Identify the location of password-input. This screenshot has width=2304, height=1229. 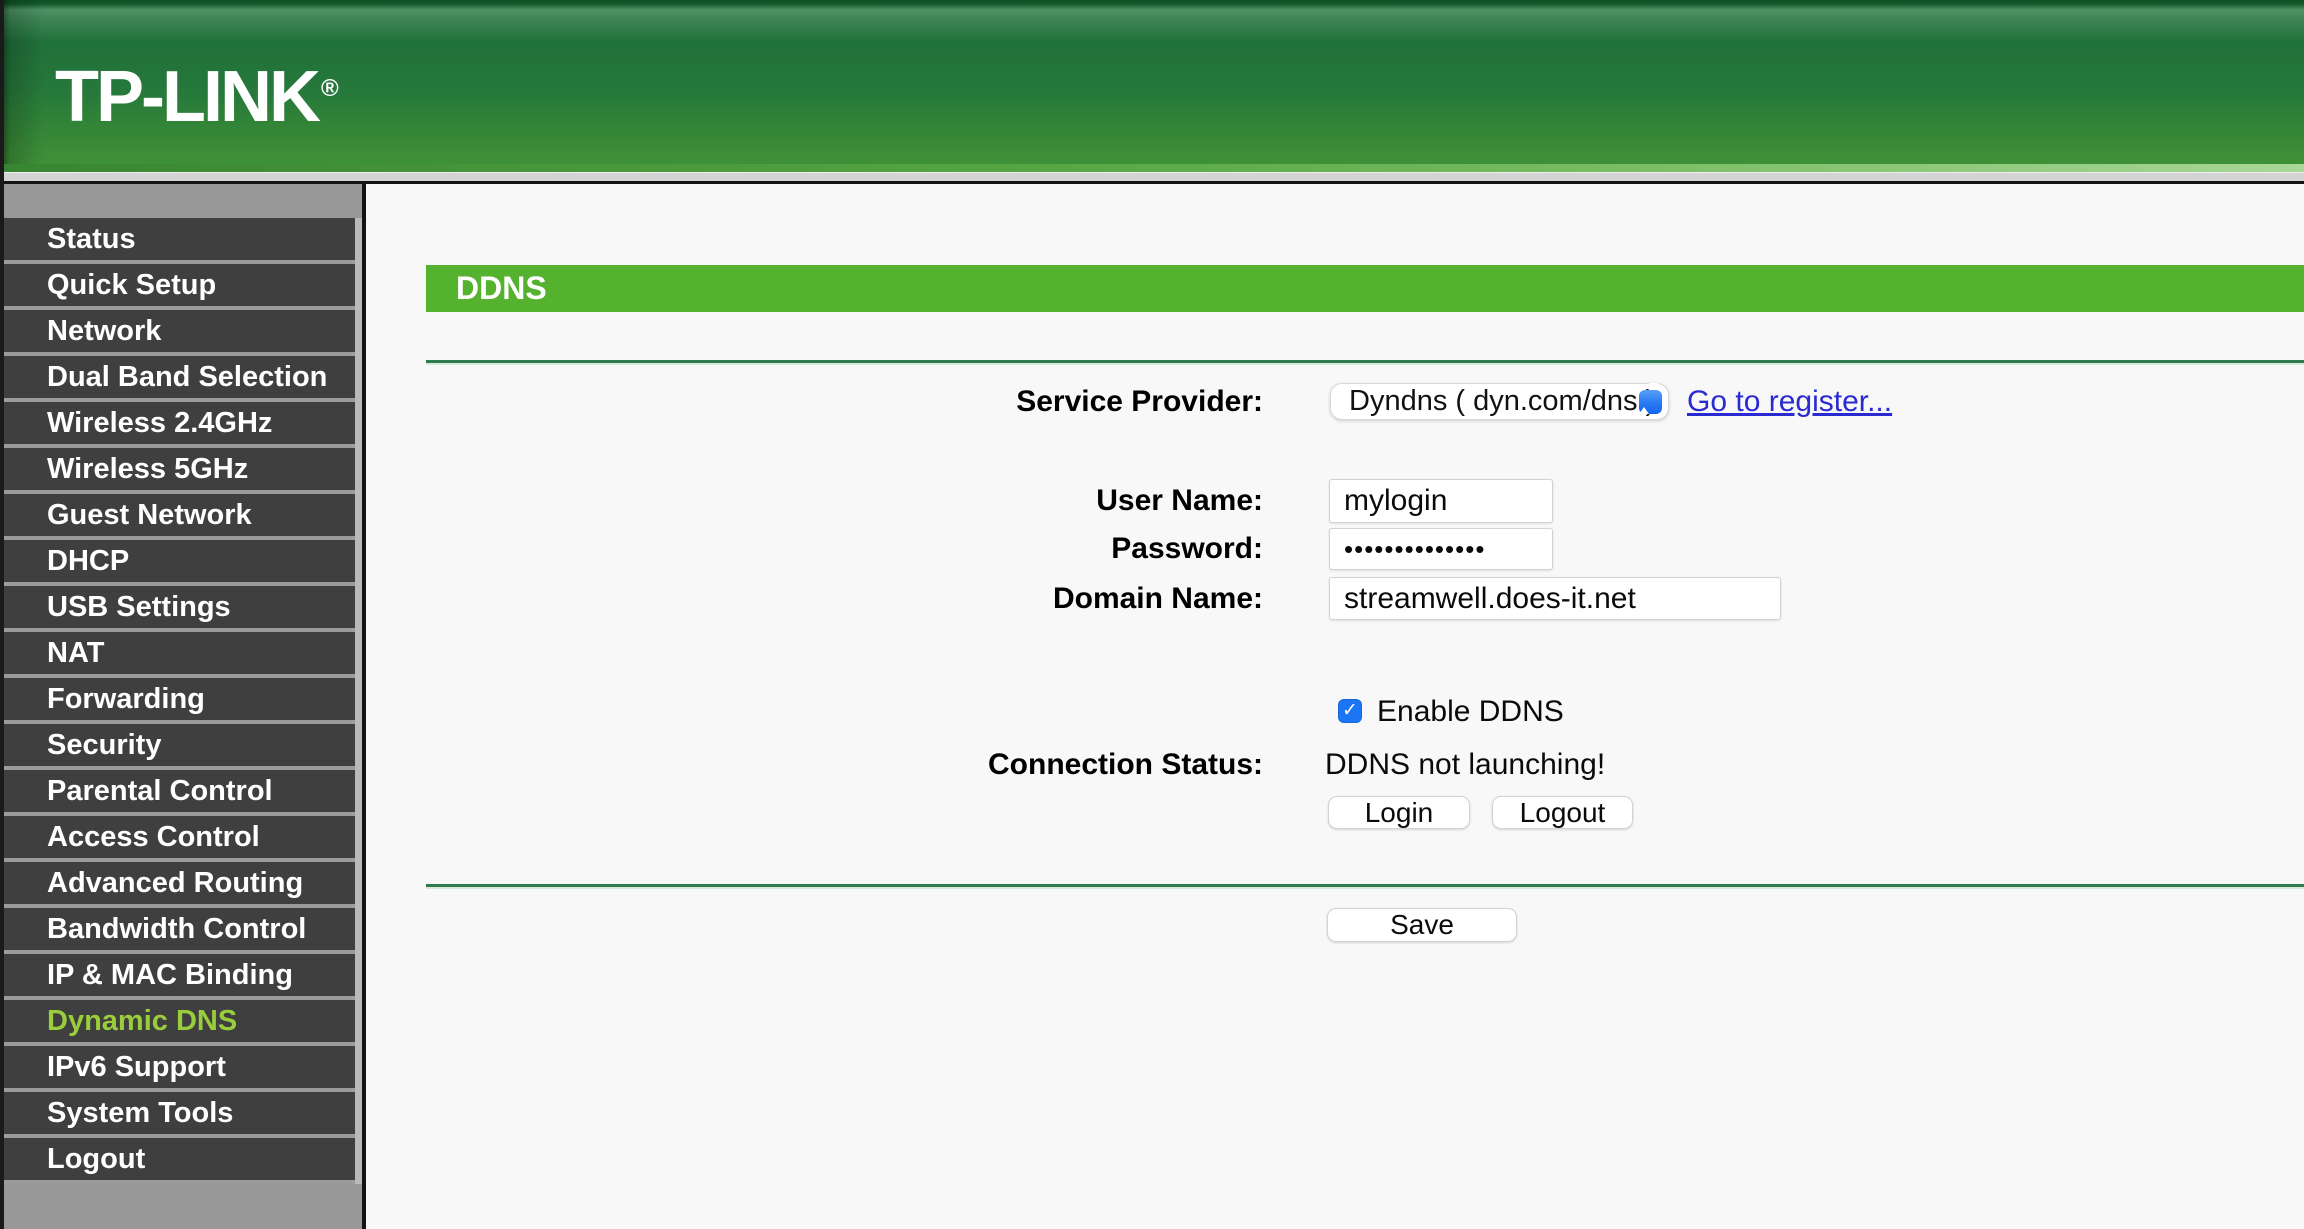
(1441, 549).